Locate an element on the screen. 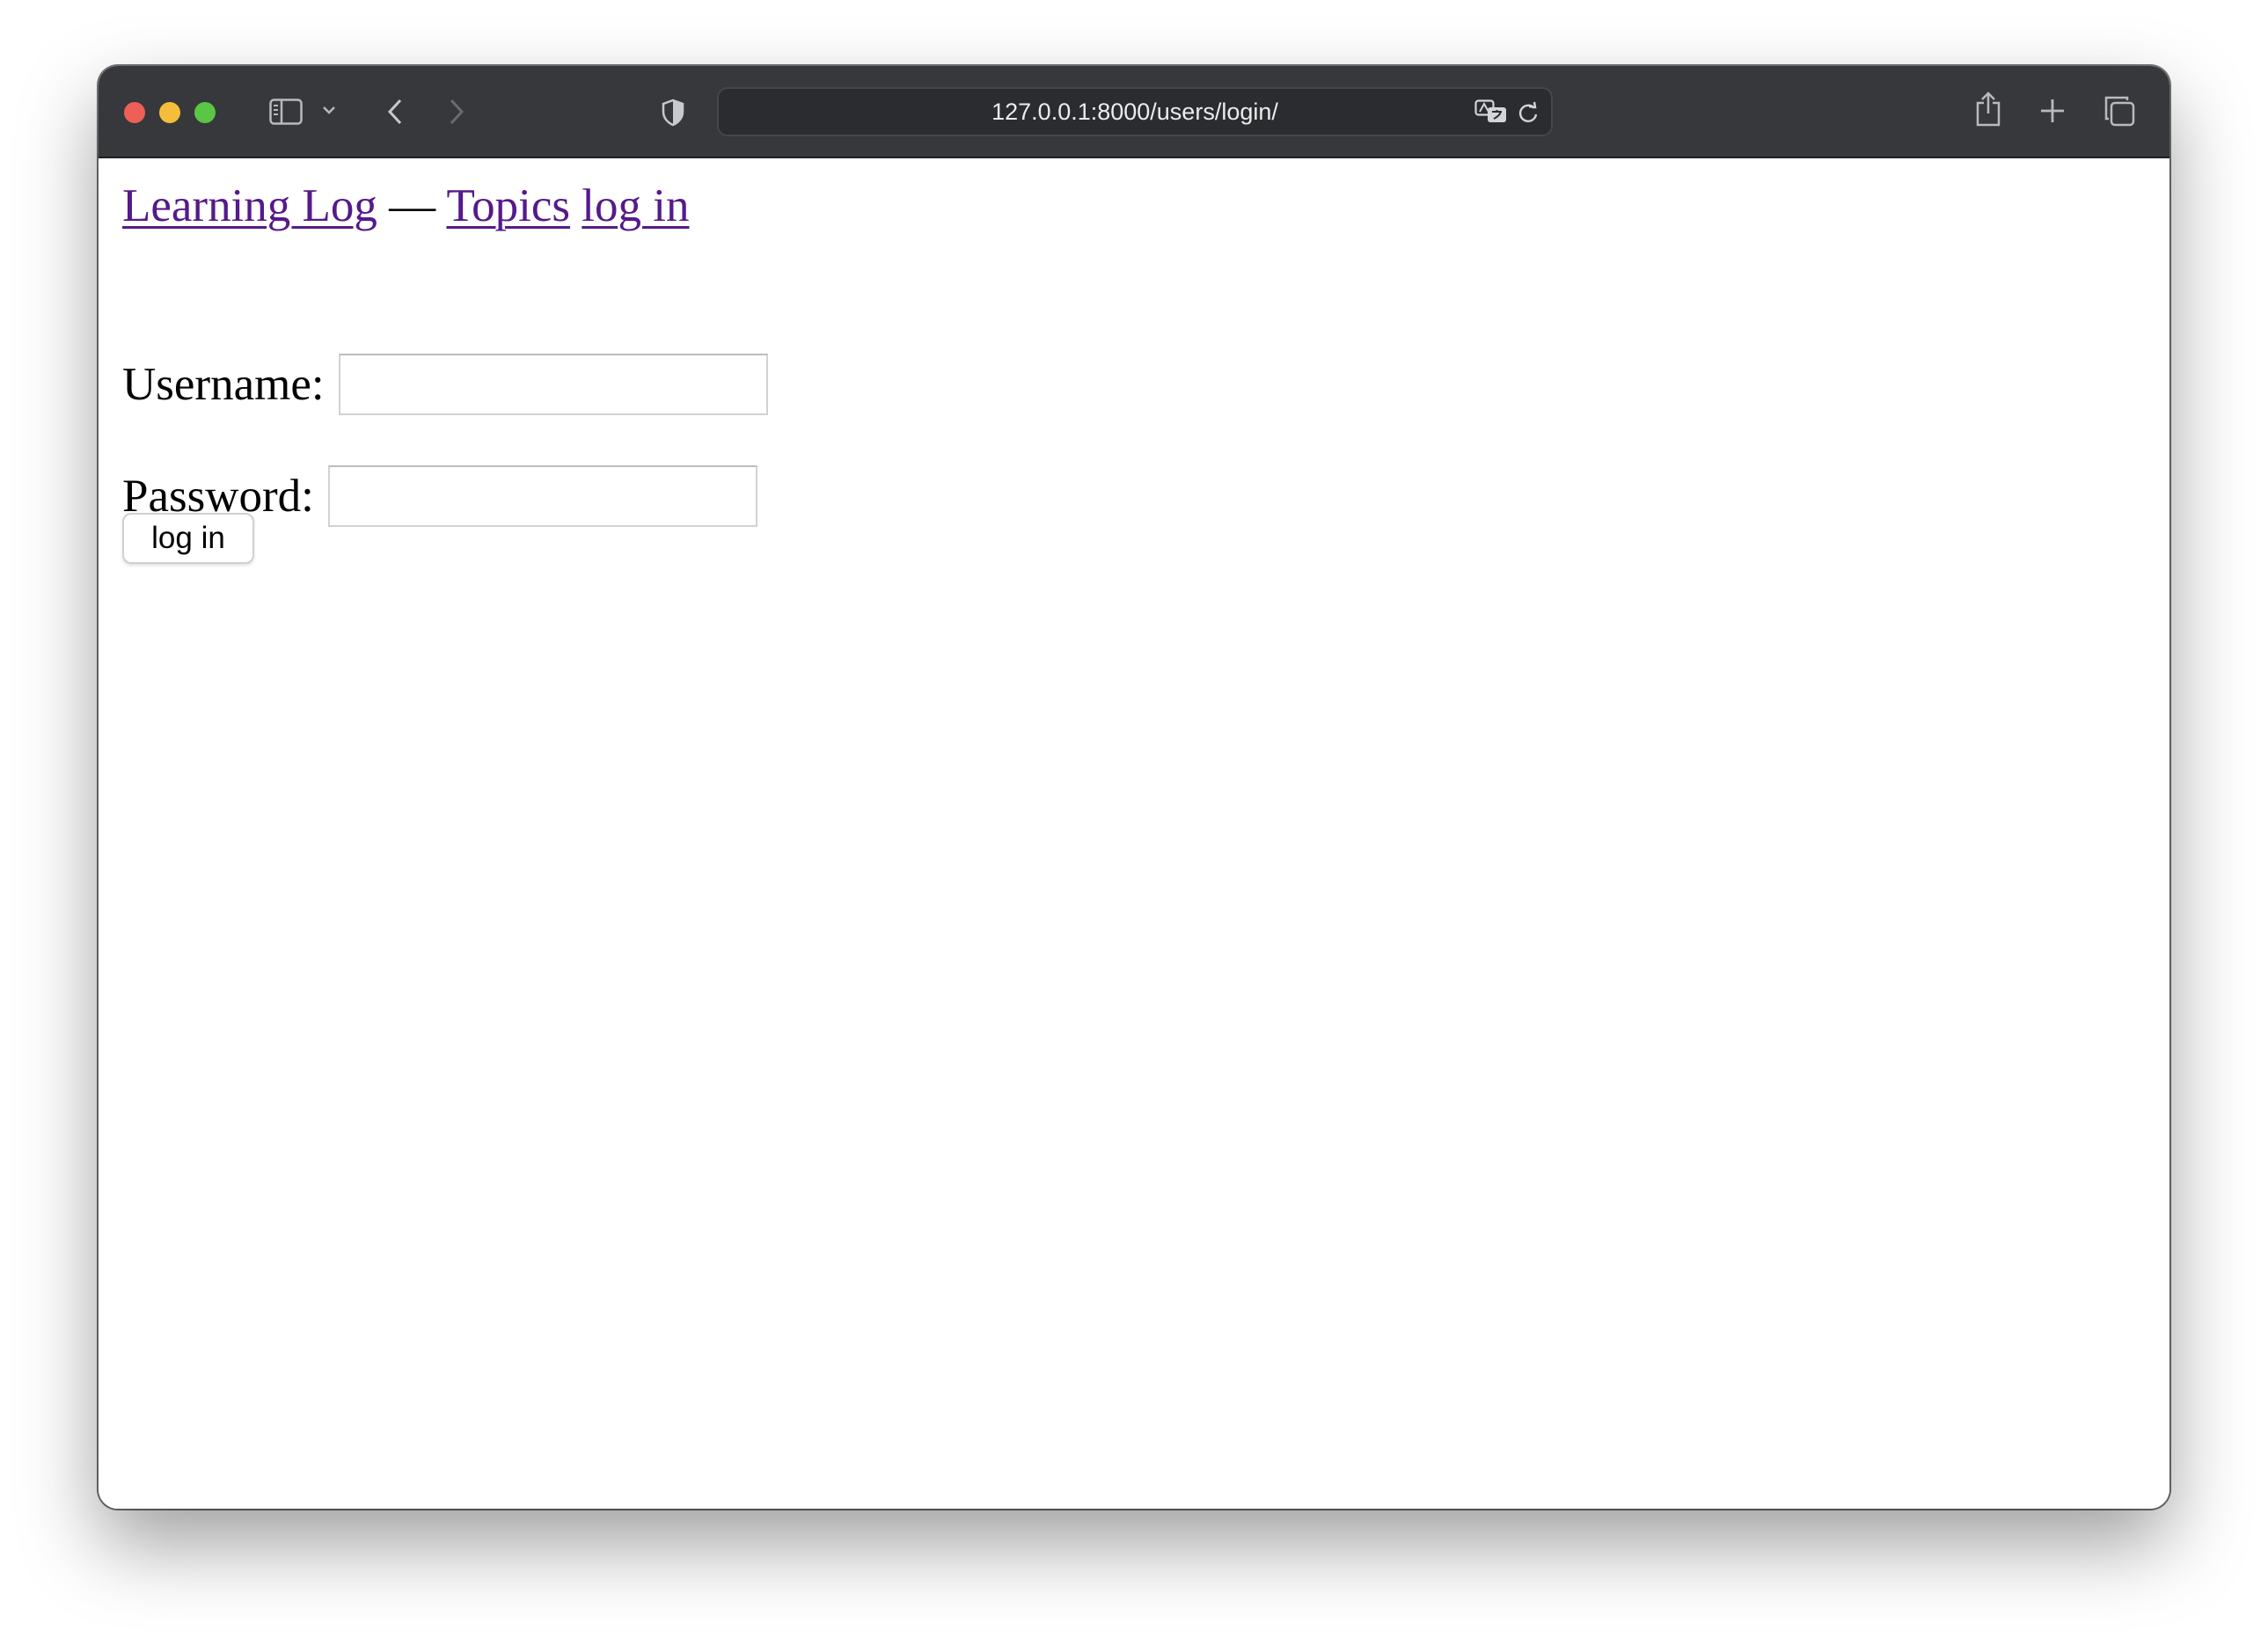 This screenshot has height=1638, width=2268. close-window-button is located at coordinates (134, 112).